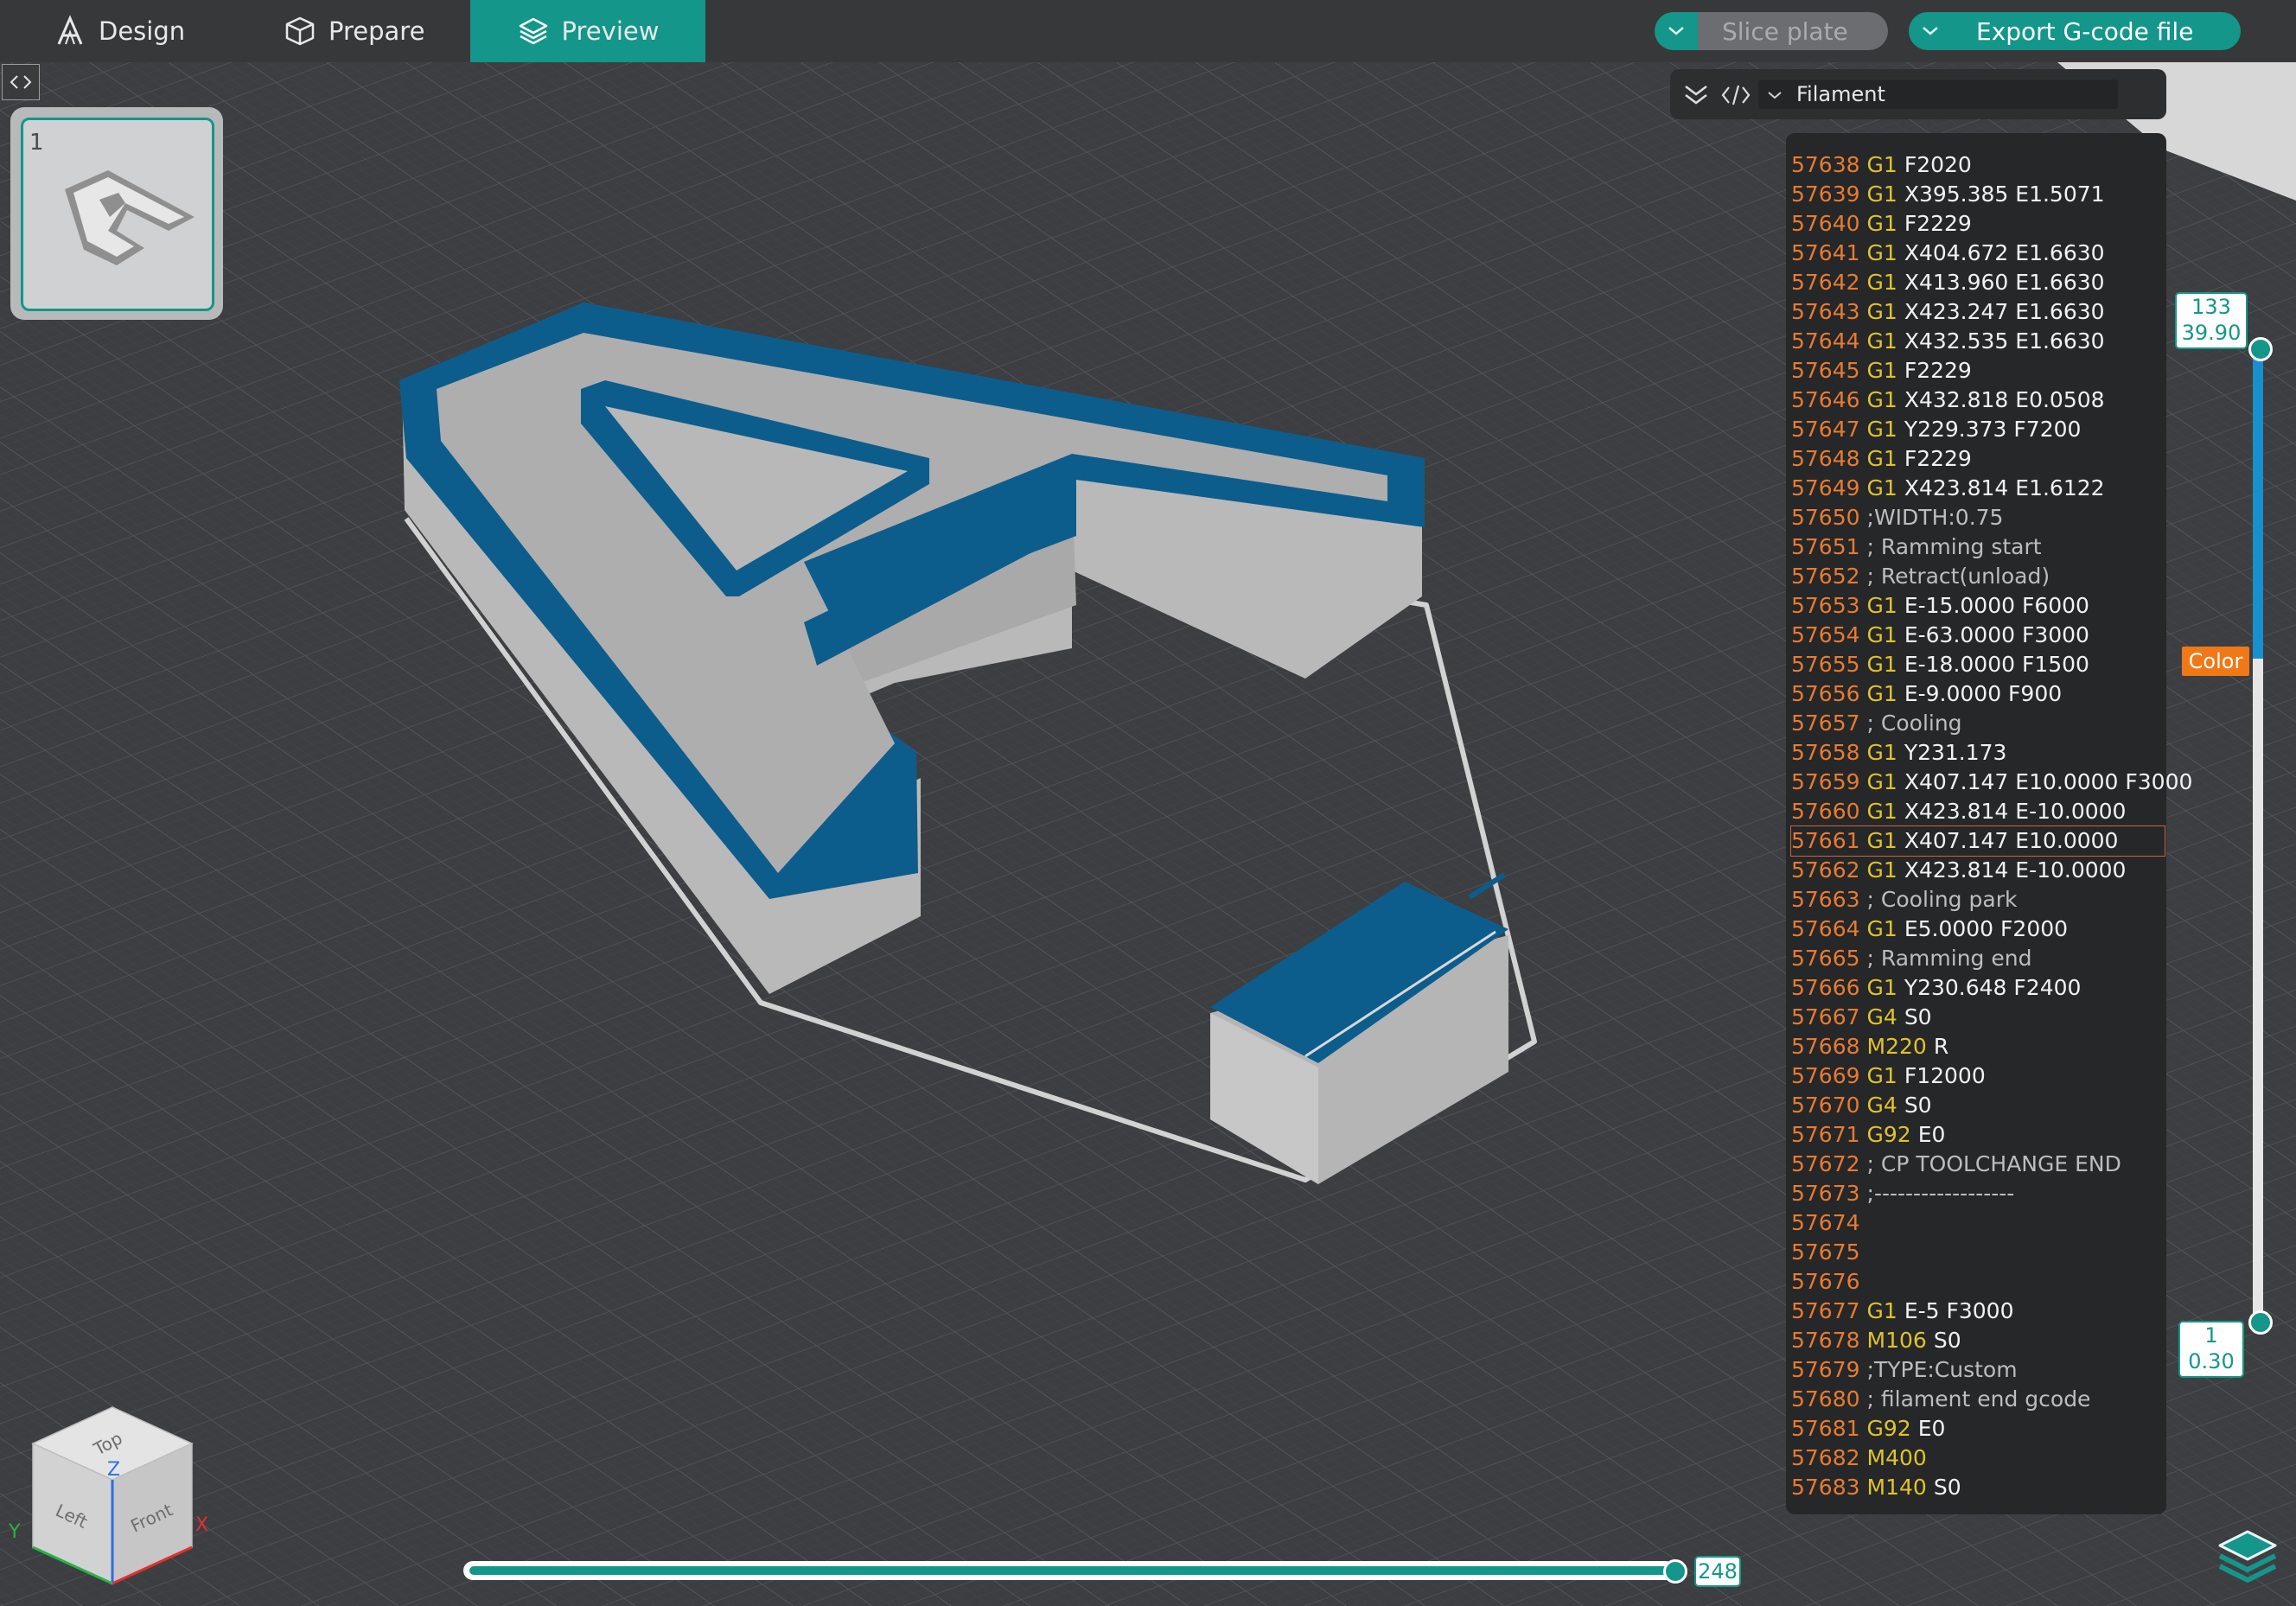  What do you see at coordinates (1978, 1370) in the screenshot?
I see `gcode-line: 57679 ;TYPE:Custom` at bounding box center [1978, 1370].